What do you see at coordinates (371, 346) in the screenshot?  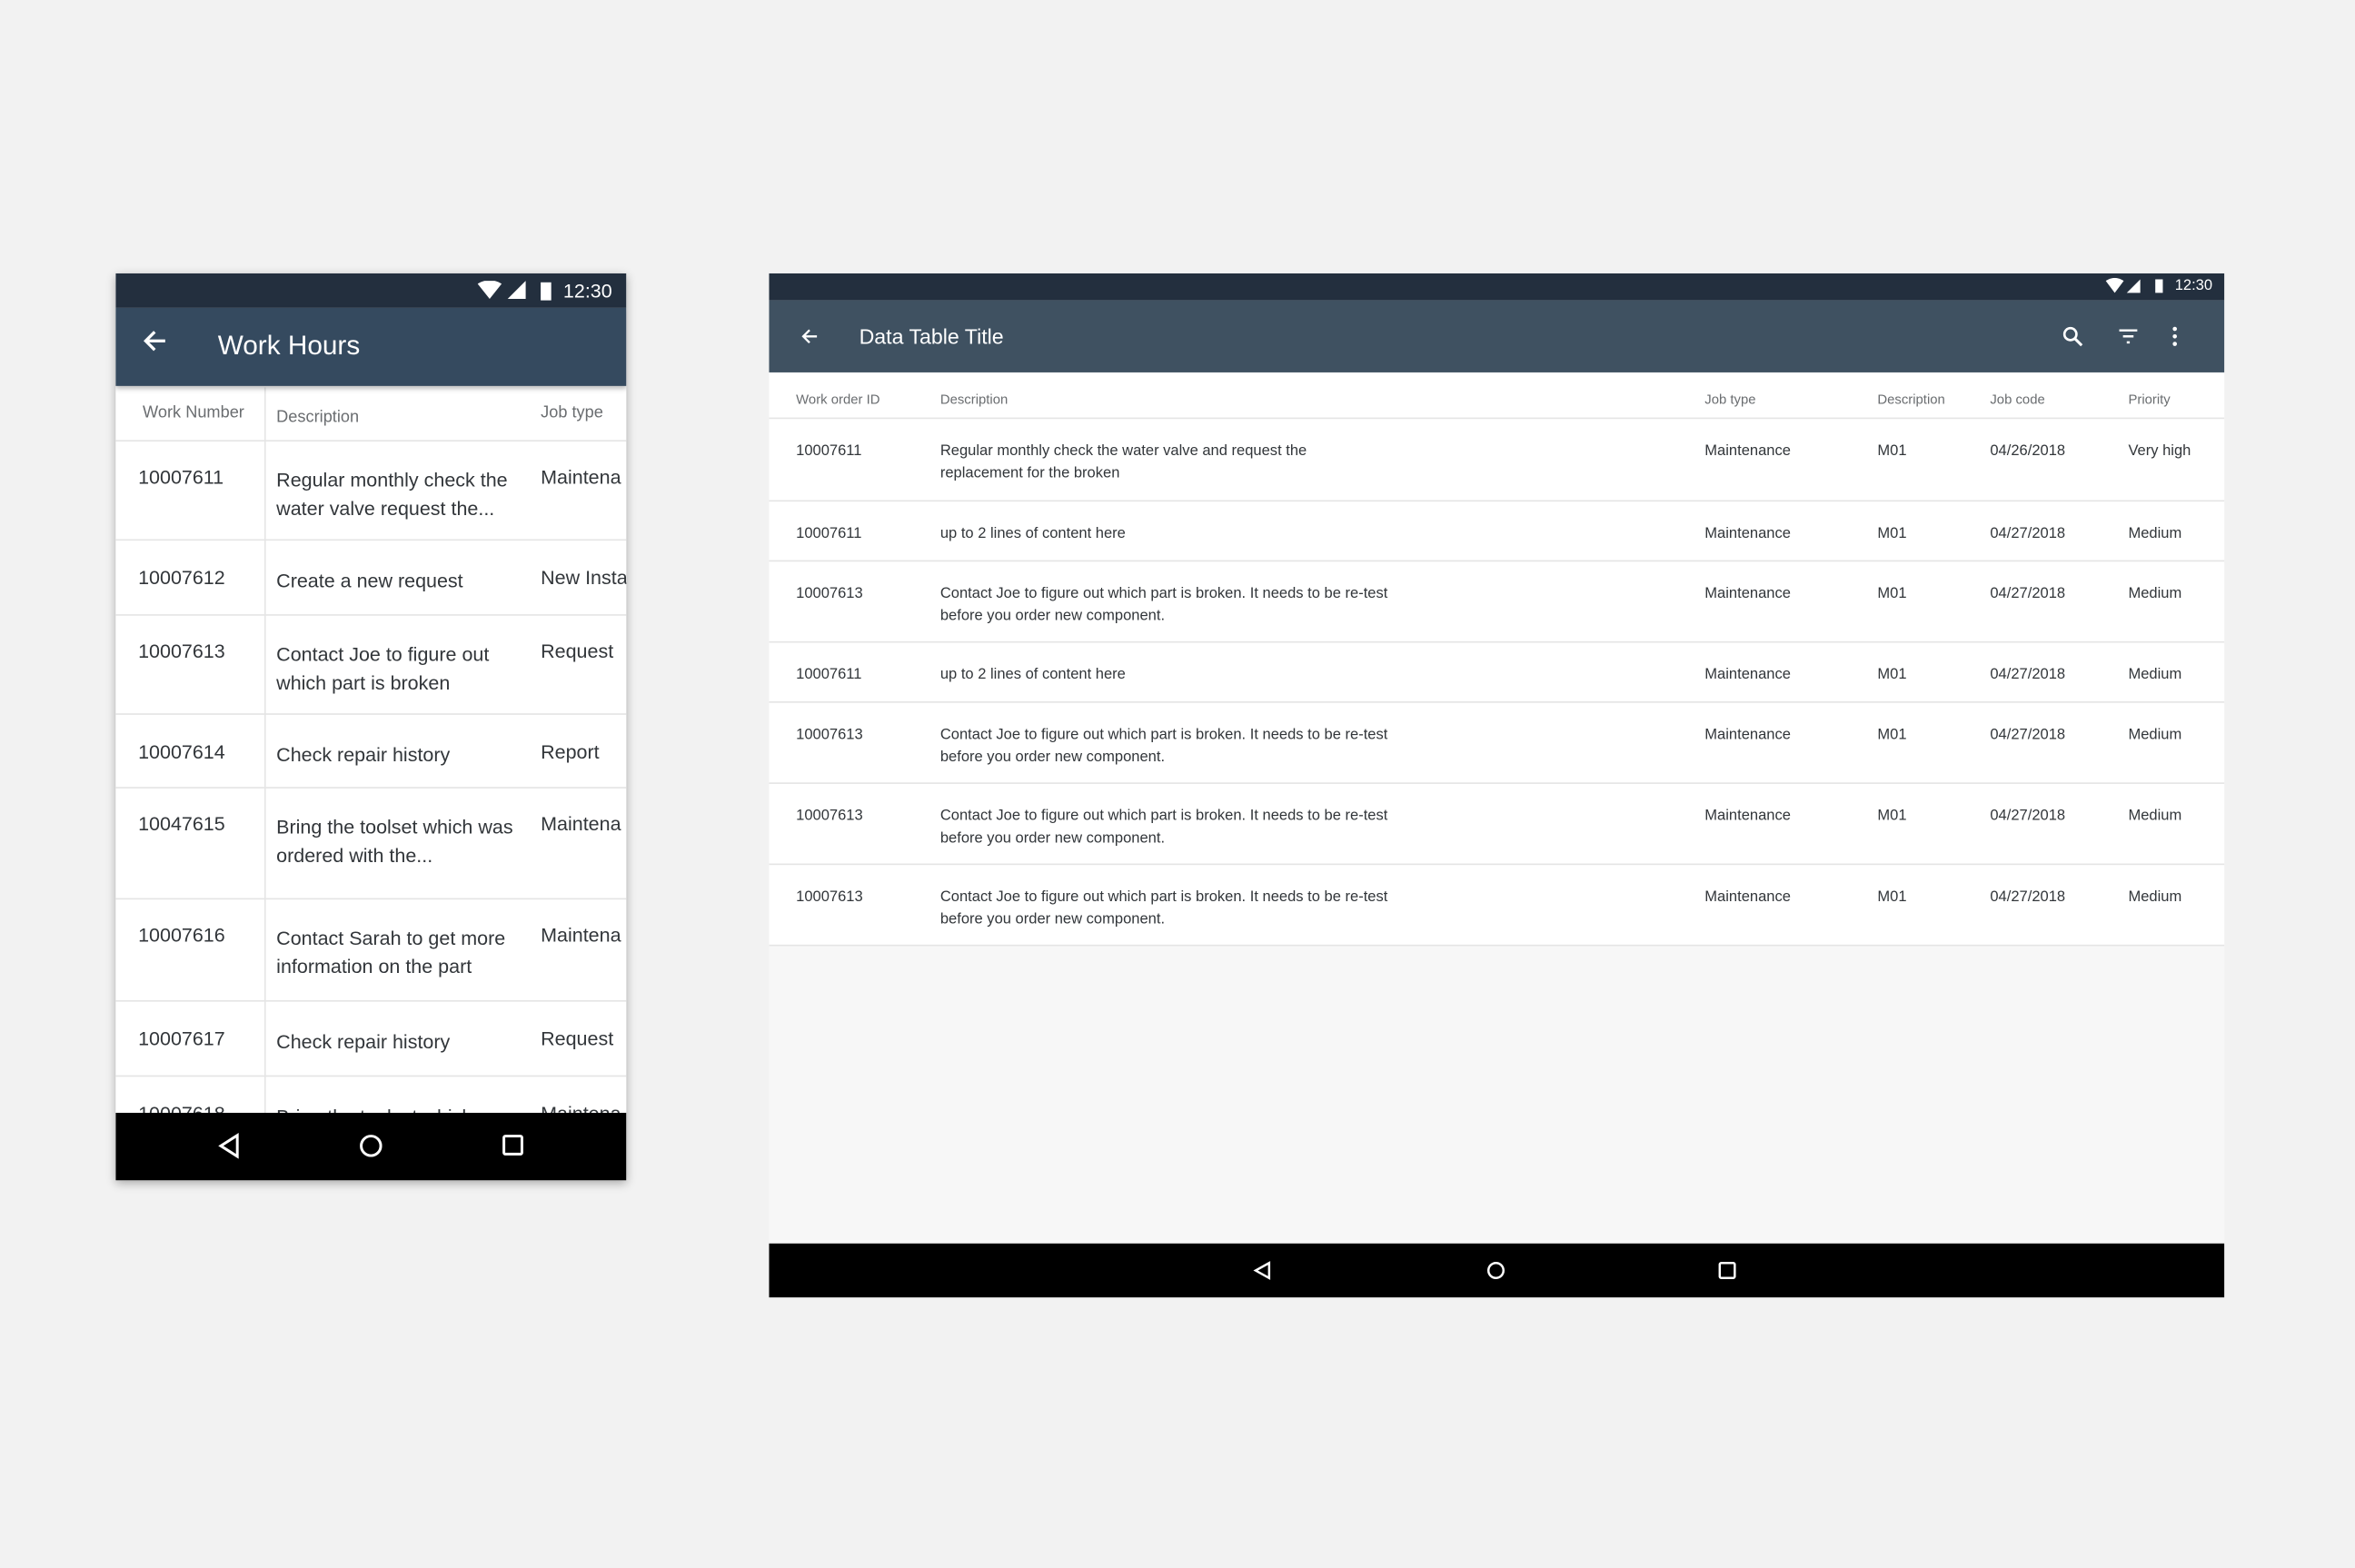 I see `app-bar: Work Hours` at bounding box center [371, 346].